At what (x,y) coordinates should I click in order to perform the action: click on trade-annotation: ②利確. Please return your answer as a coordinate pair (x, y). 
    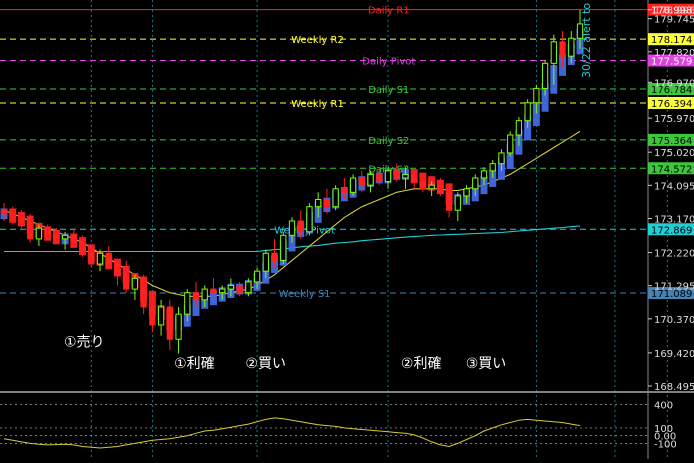
    Looking at the image, I should click on (421, 364).